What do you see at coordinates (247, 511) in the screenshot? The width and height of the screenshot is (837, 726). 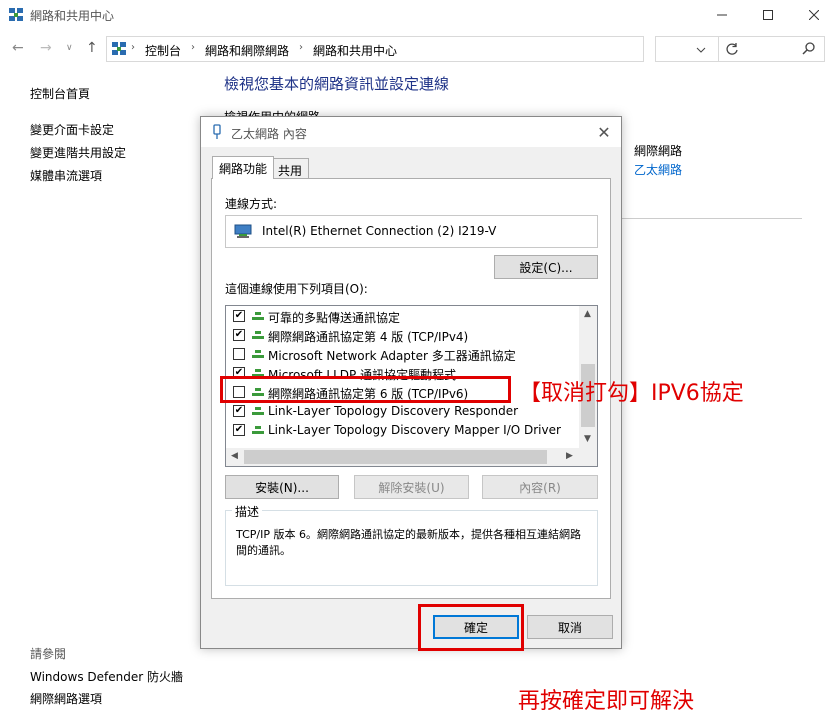 I see `description-title: 描述` at bounding box center [247, 511].